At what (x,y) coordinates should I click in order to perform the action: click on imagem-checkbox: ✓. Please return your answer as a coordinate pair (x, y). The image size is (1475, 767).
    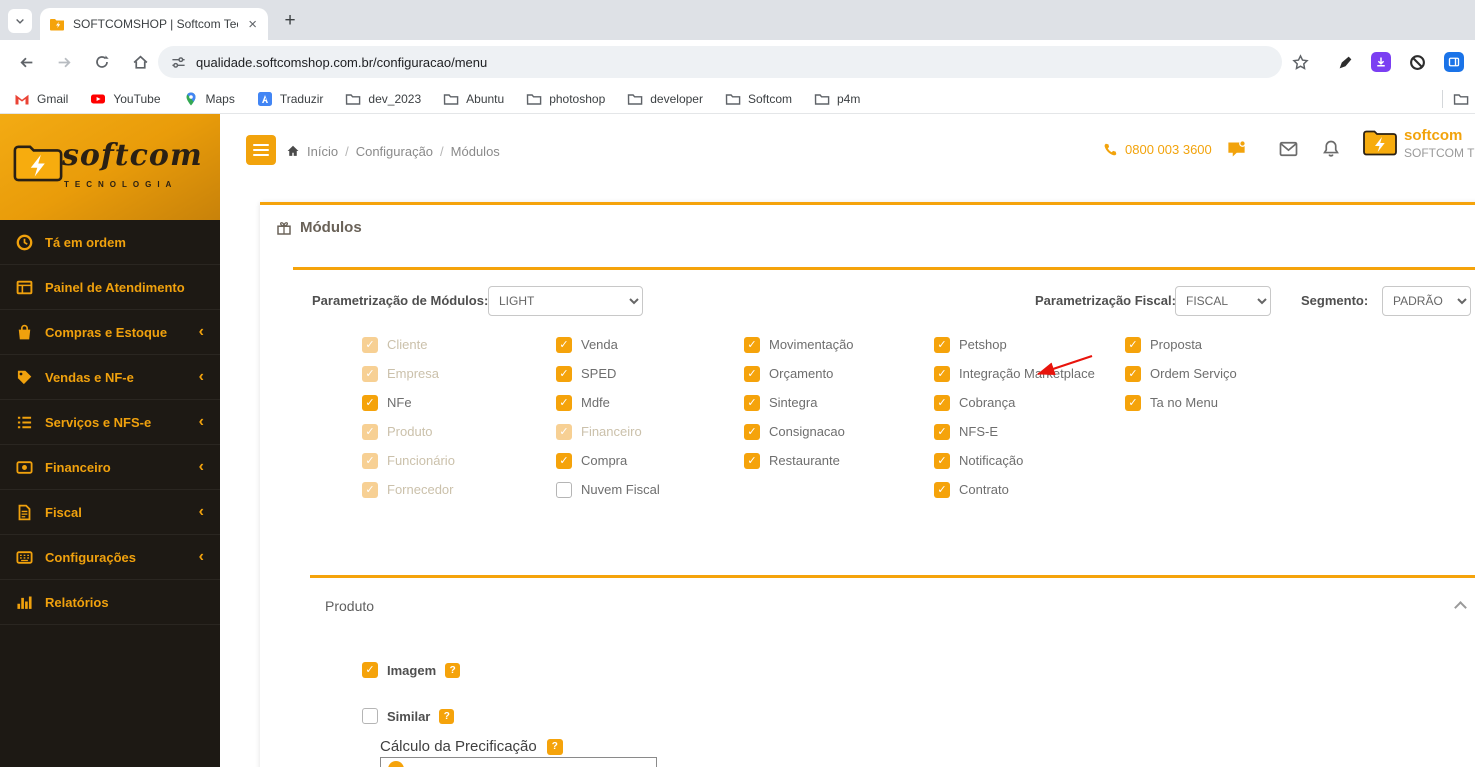
    Looking at the image, I should click on (370, 670).